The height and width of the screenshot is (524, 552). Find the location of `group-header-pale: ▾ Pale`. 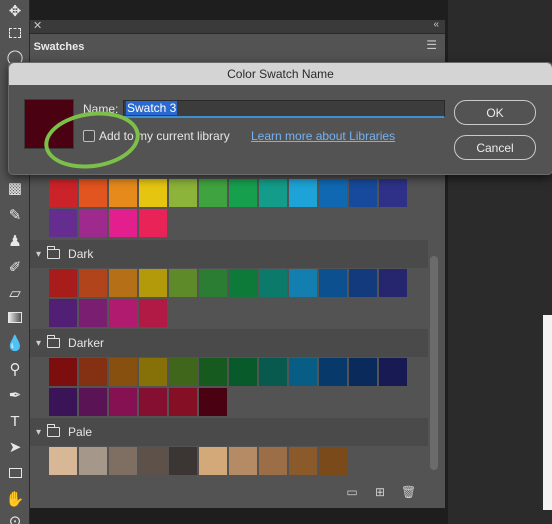

group-header-pale: ▾ Pale is located at coordinates (229, 432).